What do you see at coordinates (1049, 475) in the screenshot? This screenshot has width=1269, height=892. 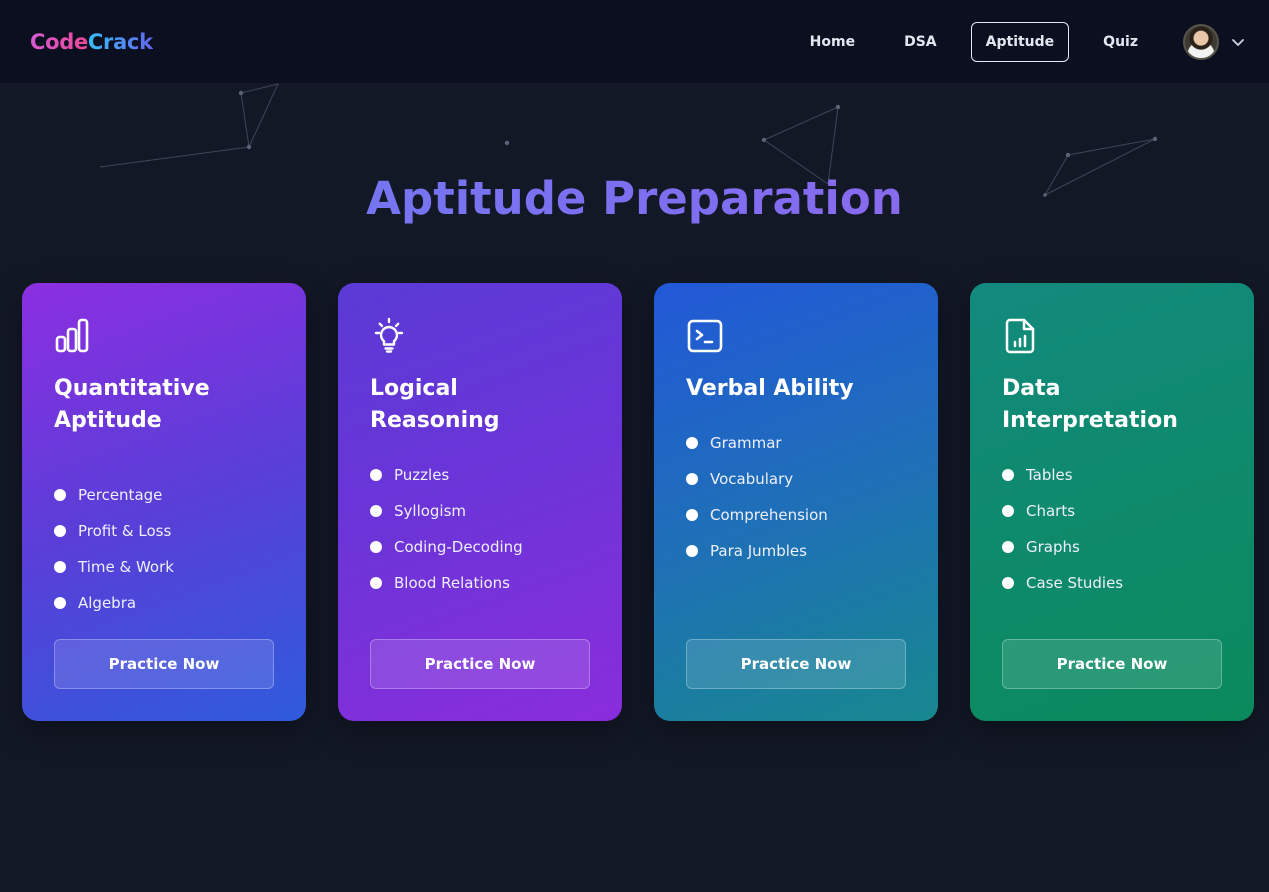 I see `topic-label: Tables` at bounding box center [1049, 475].